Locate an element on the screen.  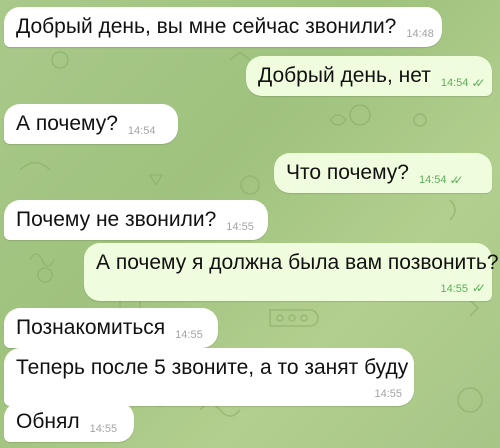
message-time: 14:48 is located at coordinates (420, 34).